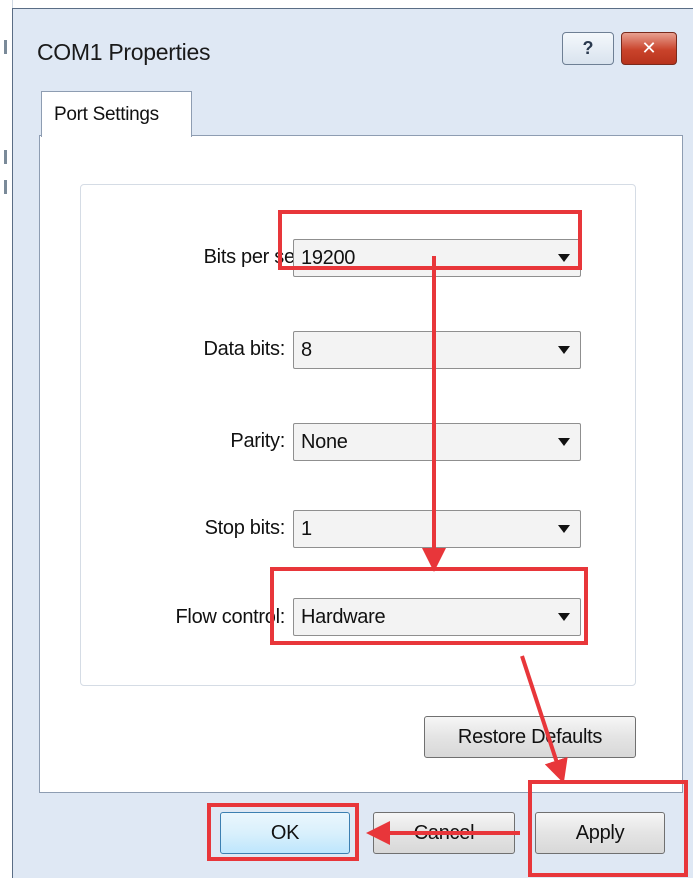 The width and height of the screenshot is (693, 878). What do you see at coordinates (544, 719) in the screenshot?
I see `arrow-flow-to-apply` at bounding box center [544, 719].